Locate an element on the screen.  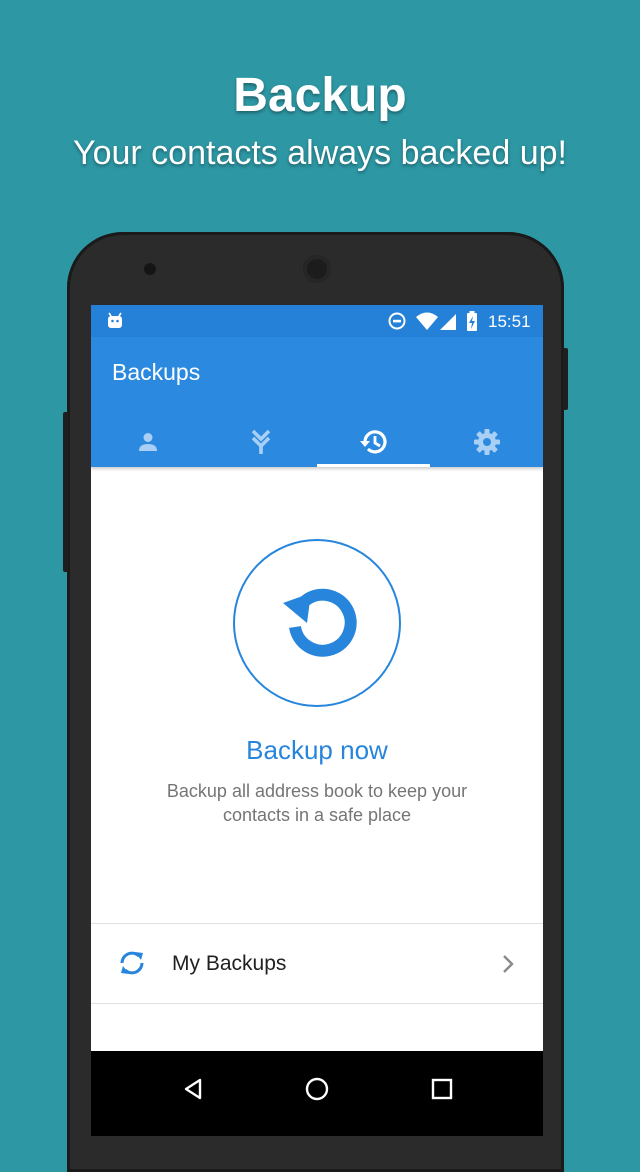
promo-subtitle: Your contacts always backed up! is located at coordinates (320, 153).